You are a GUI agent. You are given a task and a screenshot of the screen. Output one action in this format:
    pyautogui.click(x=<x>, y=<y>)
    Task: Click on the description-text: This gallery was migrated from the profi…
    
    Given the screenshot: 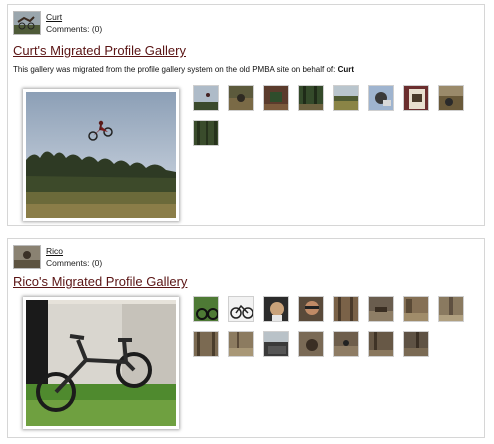 What is the action you would take?
    pyautogui.click(x=175, y=69)
    